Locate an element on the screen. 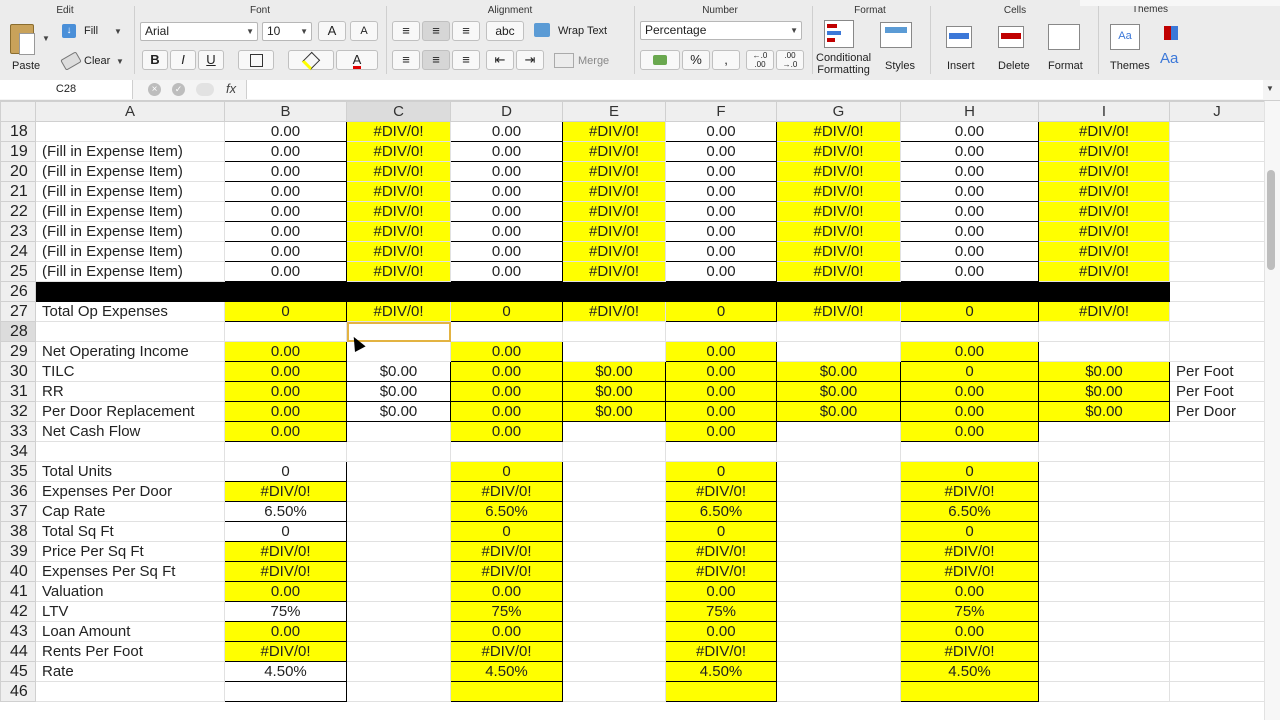  cell-i43 is located at coordinates (1104, 631).